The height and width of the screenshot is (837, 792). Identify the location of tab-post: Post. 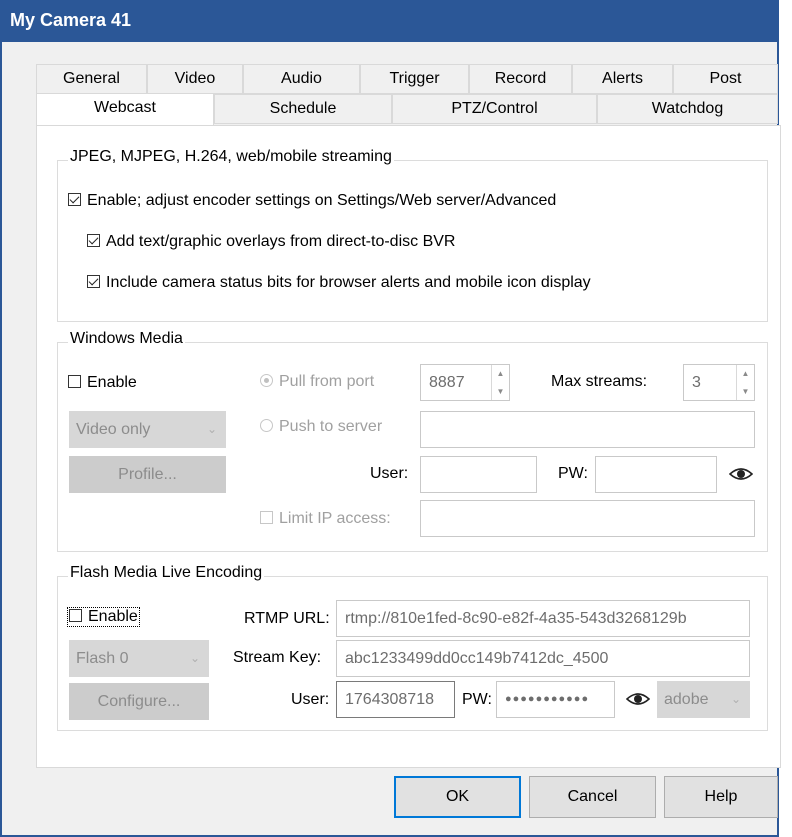
(725, 79).